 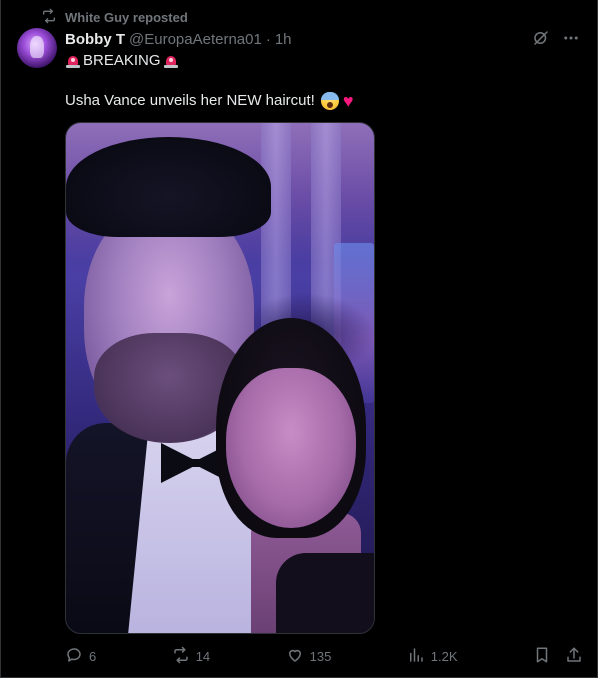 I want to click on action-bar: 6 14 135 1.2K, so click(x=324, y=656).